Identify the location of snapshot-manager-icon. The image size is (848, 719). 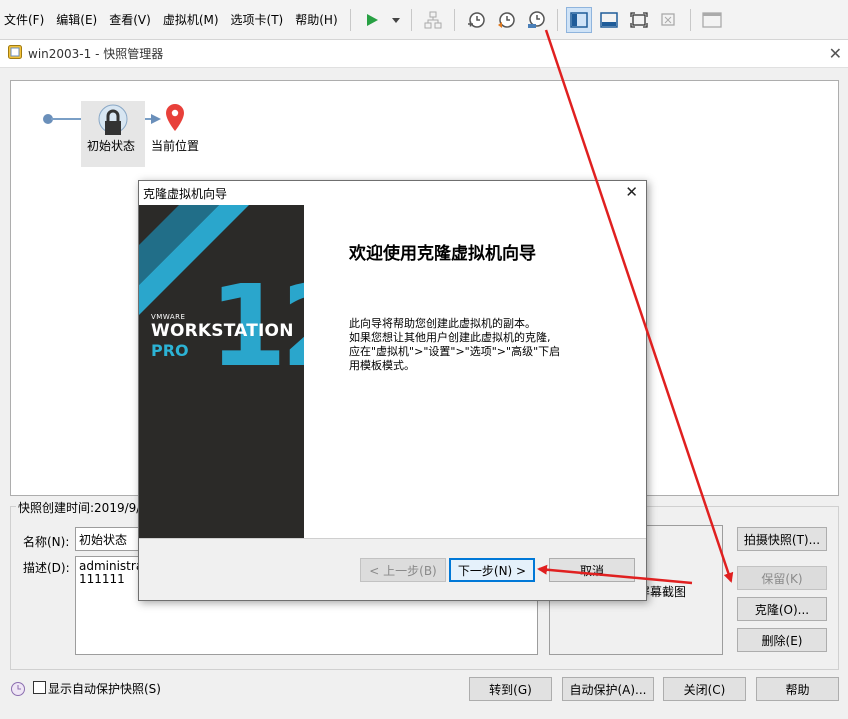
(536, 20).